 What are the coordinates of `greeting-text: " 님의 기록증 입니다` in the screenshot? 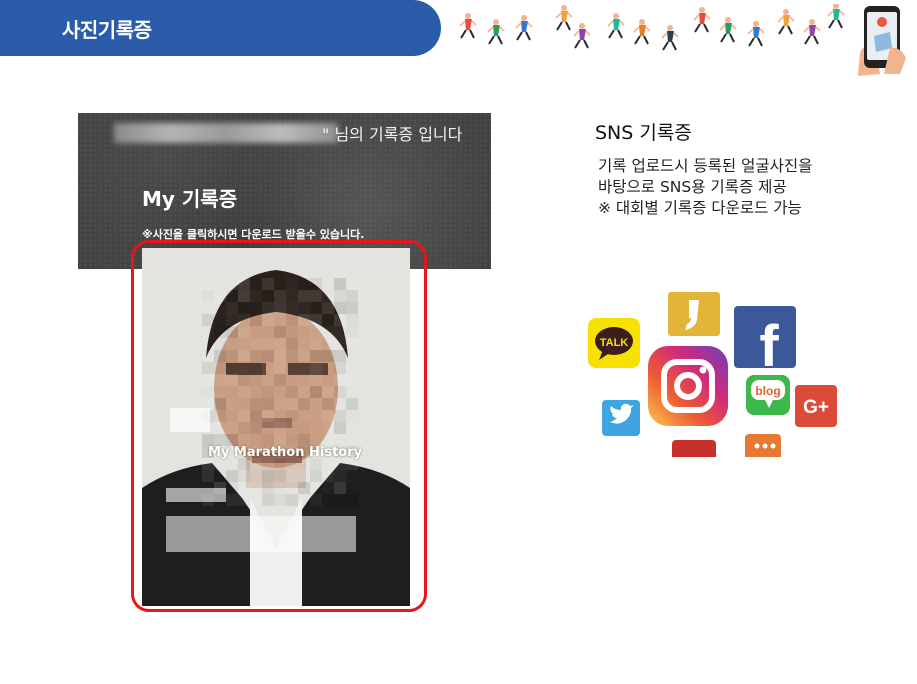 It's located at (392, 134).